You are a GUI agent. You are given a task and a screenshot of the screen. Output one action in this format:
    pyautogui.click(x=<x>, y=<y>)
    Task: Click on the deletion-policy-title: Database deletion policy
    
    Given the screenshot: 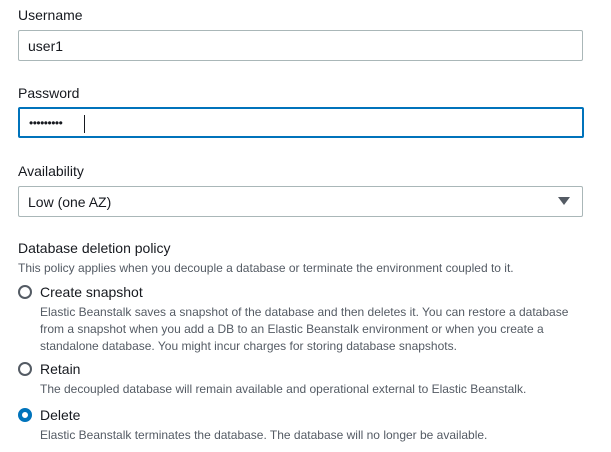 What is the action you would take?
    pyautogui.click(x=94, y=248)
    